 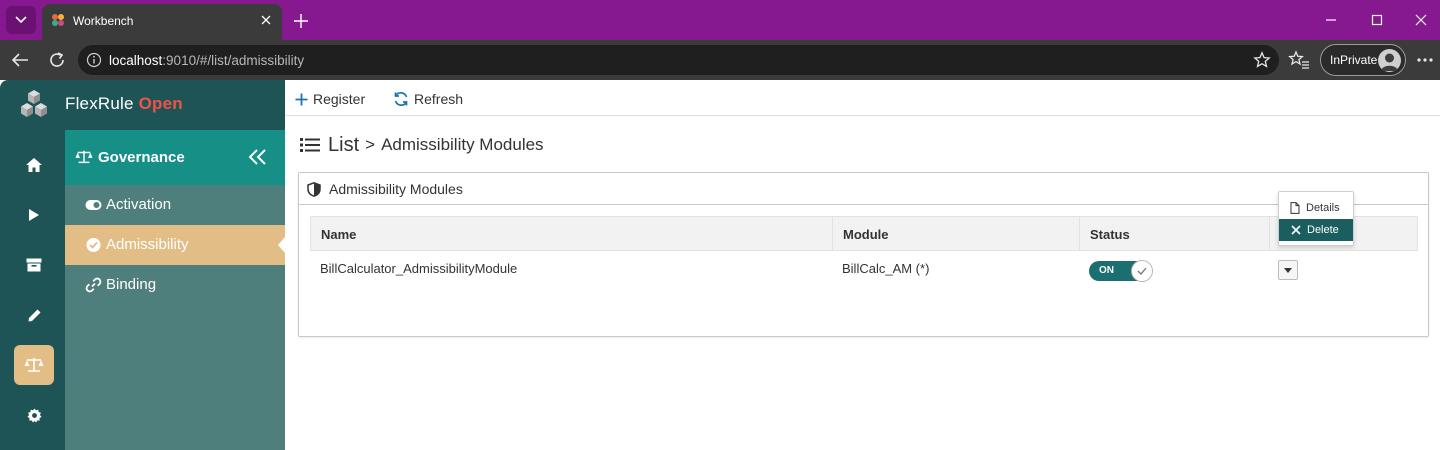 What do you see at coordinates (93, 245) in the screenshot?
I see `check-circle-icon` at bounding box center [93, 245].